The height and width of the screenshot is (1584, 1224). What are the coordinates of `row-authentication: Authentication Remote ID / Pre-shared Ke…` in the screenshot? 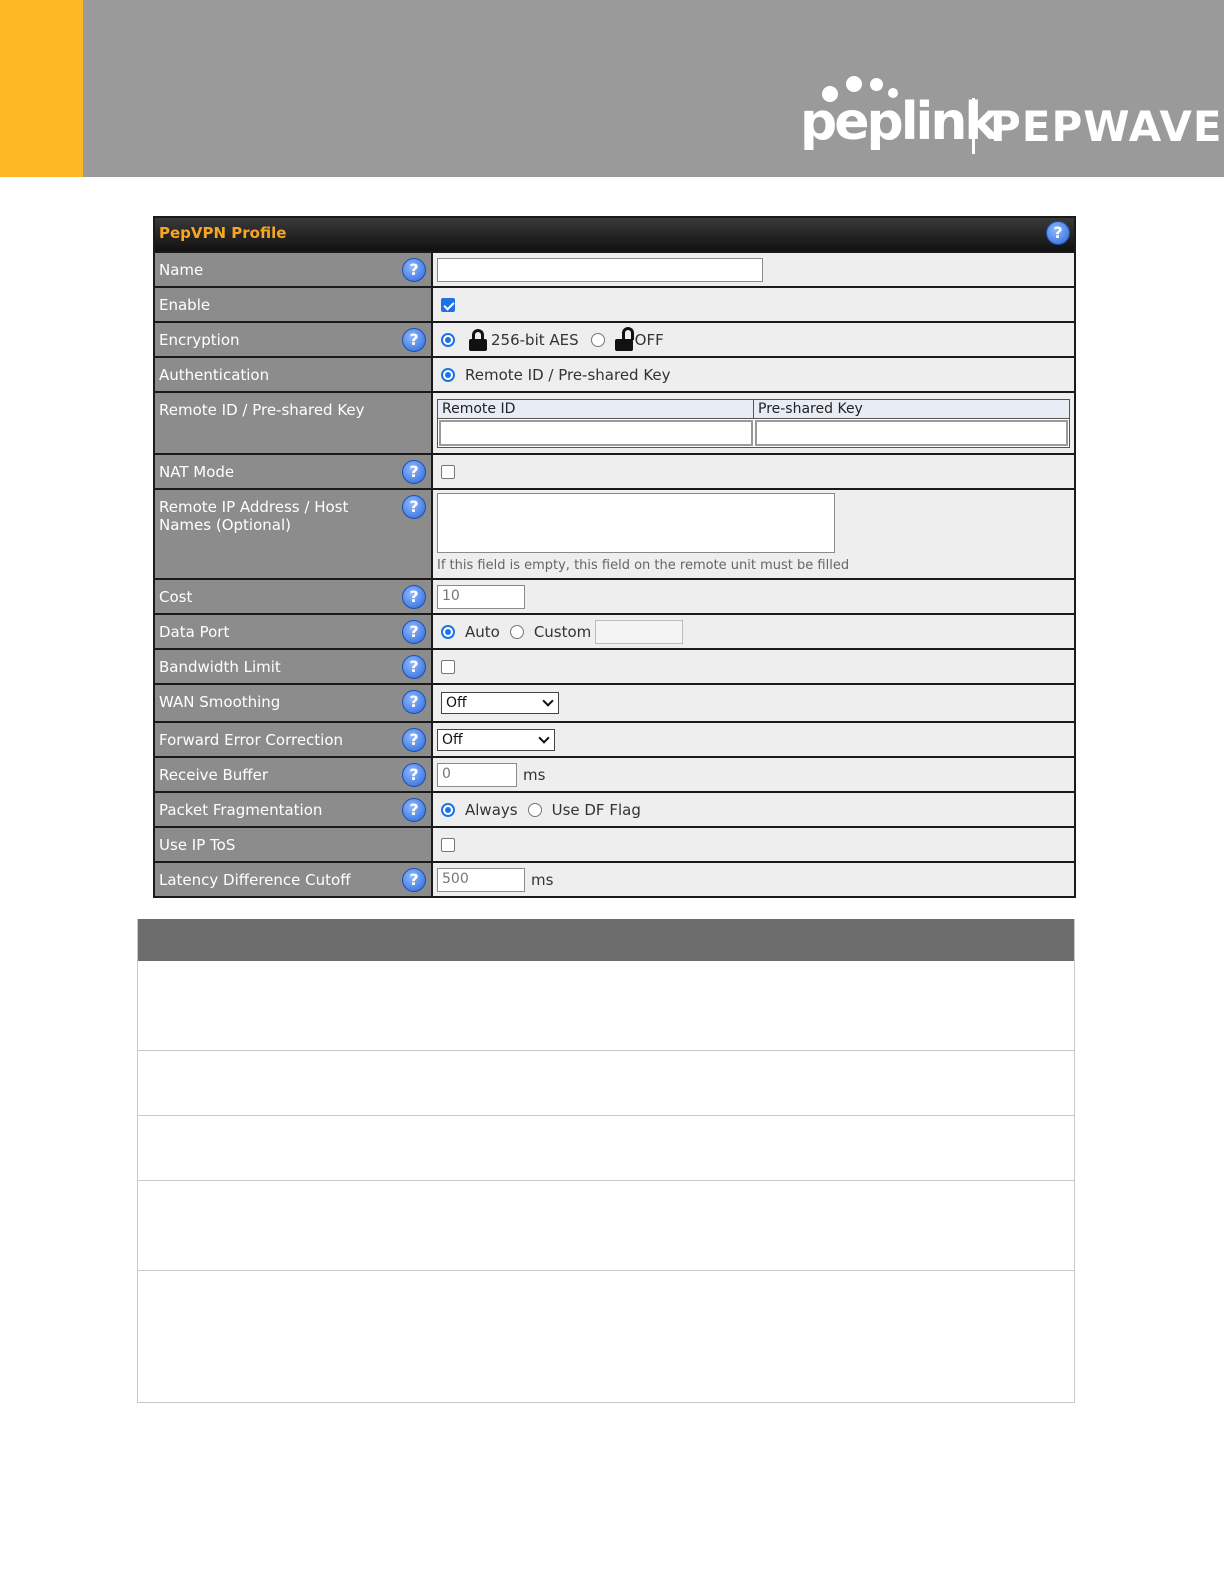 It's located at (614, 373).